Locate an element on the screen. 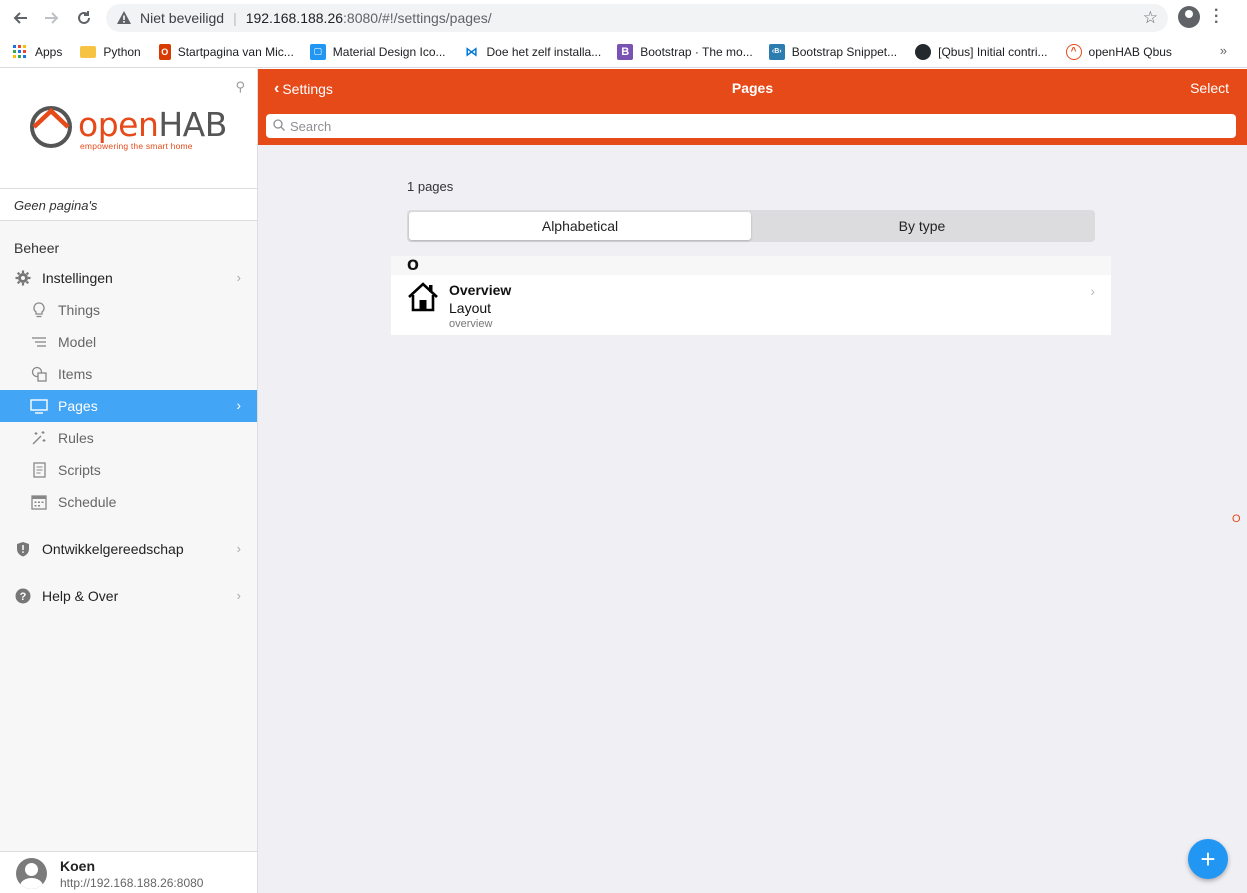 Image resolution: width=1247 pixels, height=893 pixels. sidebar-item-scripts: Scripts is located at coordinates (128, 470).